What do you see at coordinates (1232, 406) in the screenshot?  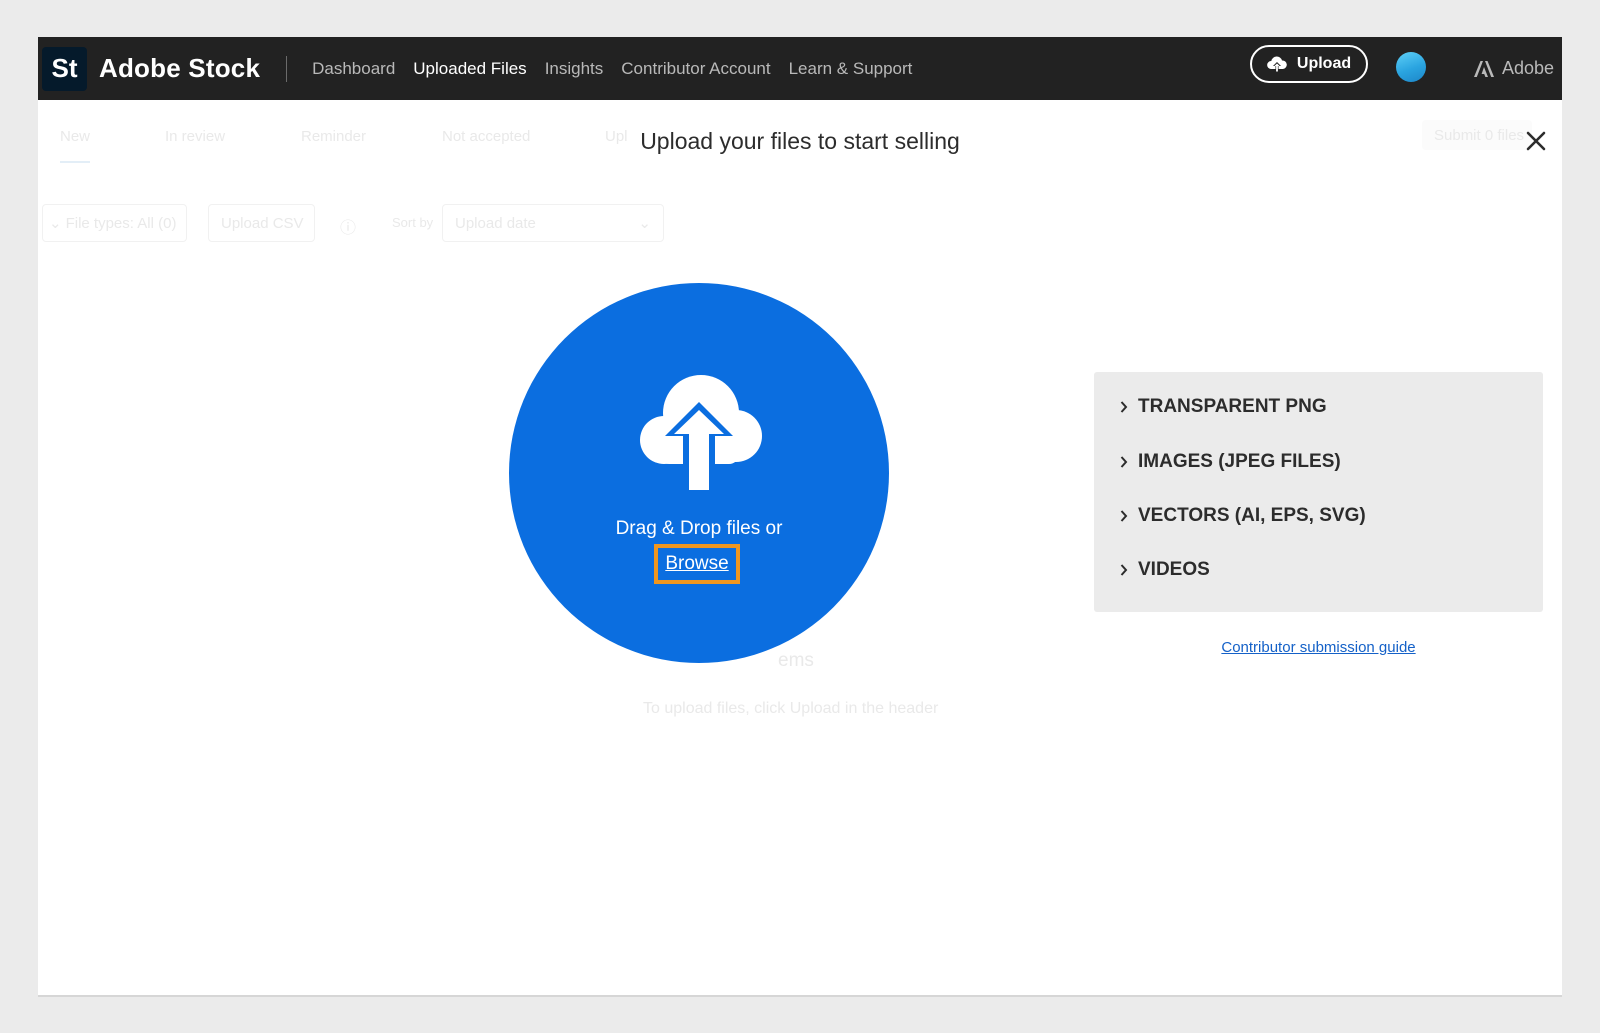 I see `type-label: TRANSPARENT PNG` at bounding box center [1232, 406].